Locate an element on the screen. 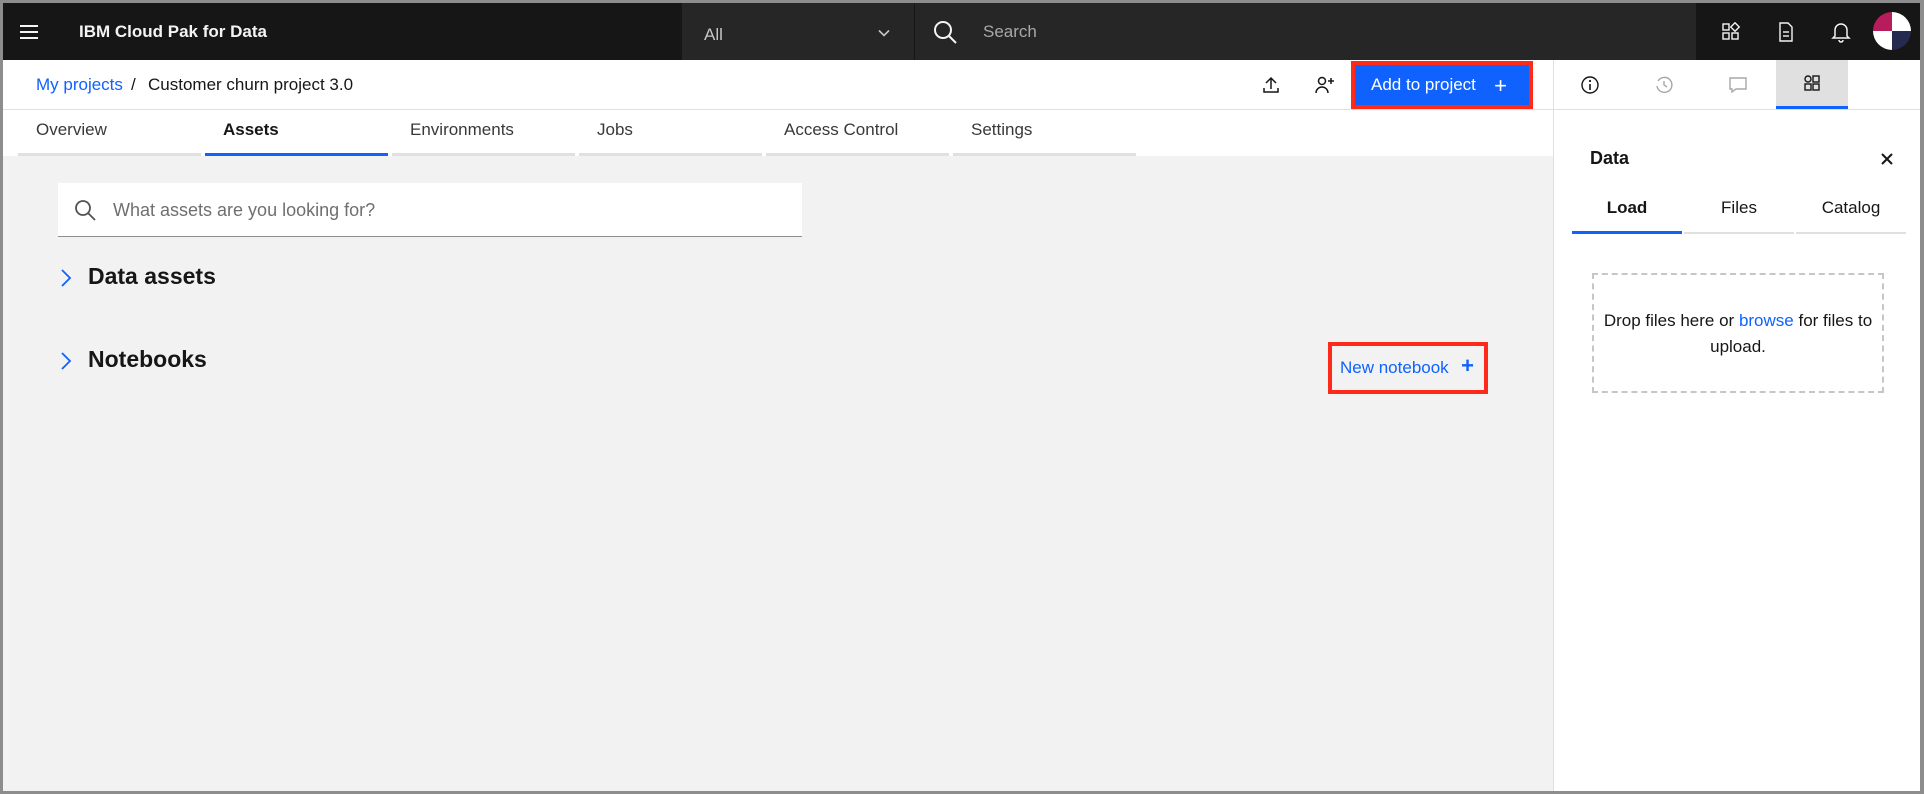 The width and height of the screenshot is (1924, 794). tab-assets: Assets is located at coordinates (296, 133).